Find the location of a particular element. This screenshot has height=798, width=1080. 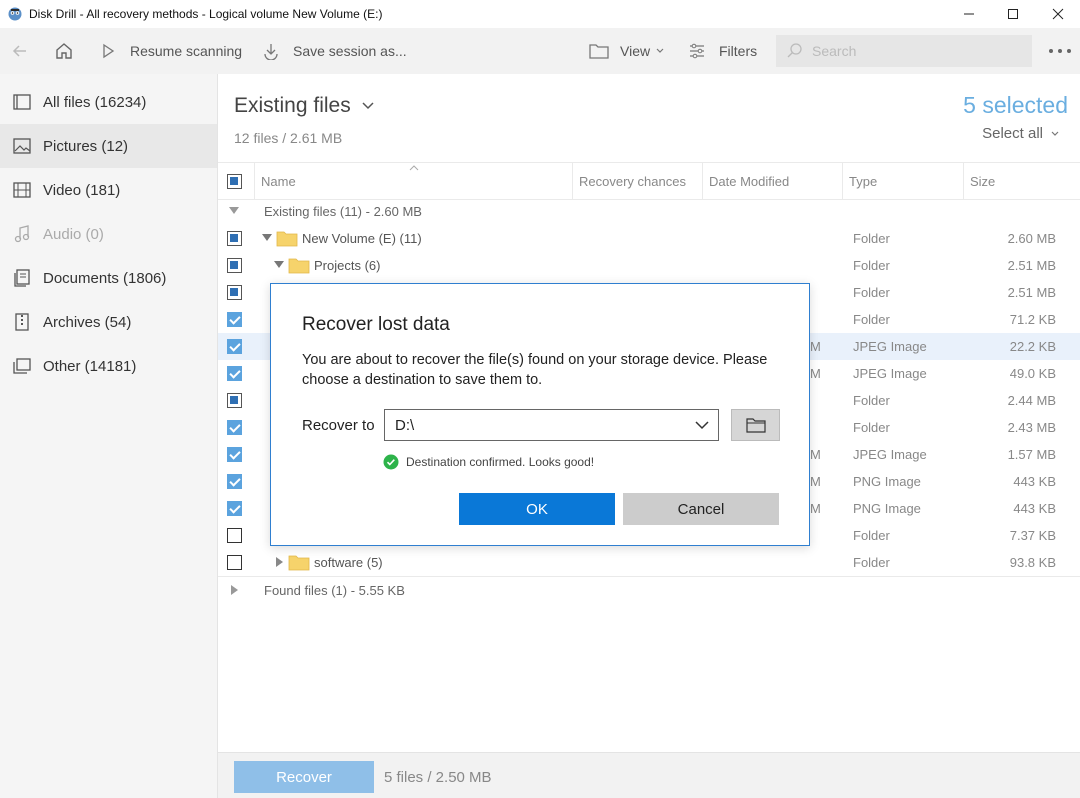

download-icon is located at coordinates (271, 52).